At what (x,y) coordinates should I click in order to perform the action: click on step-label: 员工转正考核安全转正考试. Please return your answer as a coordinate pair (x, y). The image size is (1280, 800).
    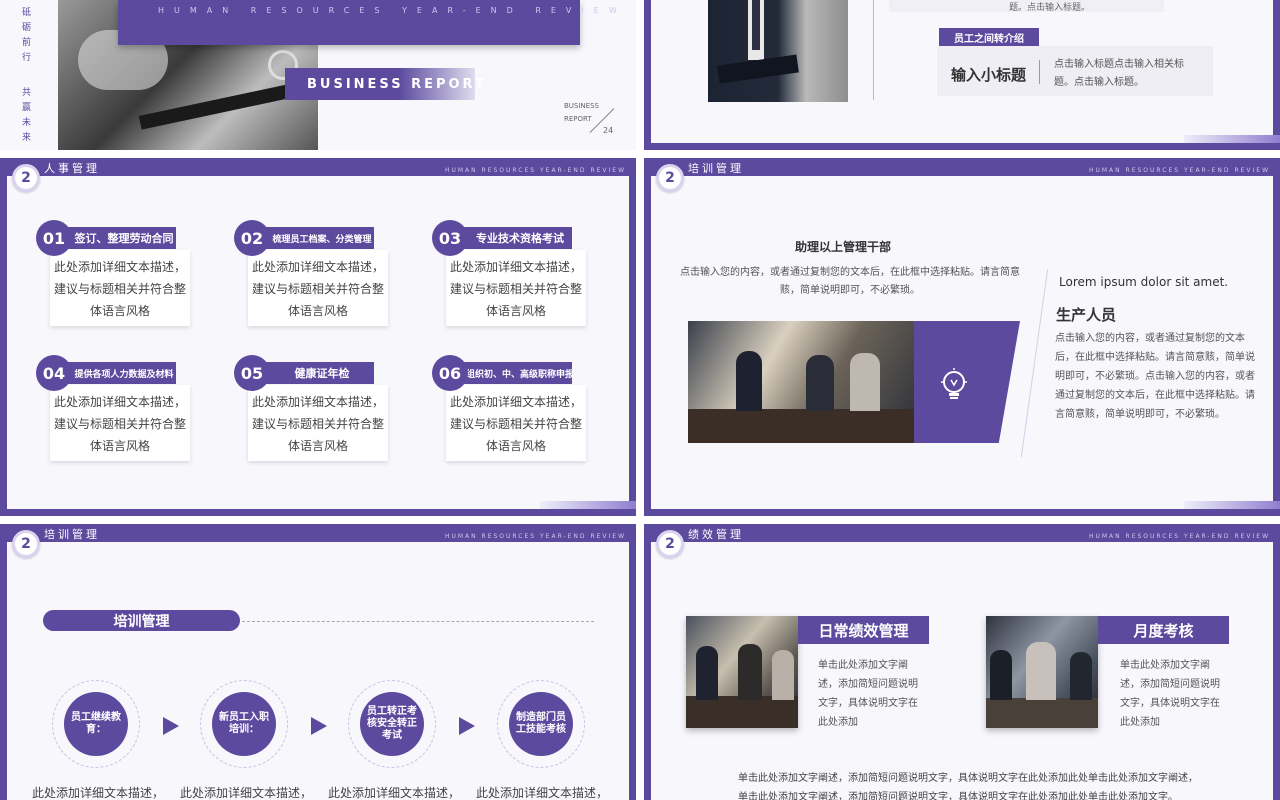
    Looking at the image, I should click on (392, 724).